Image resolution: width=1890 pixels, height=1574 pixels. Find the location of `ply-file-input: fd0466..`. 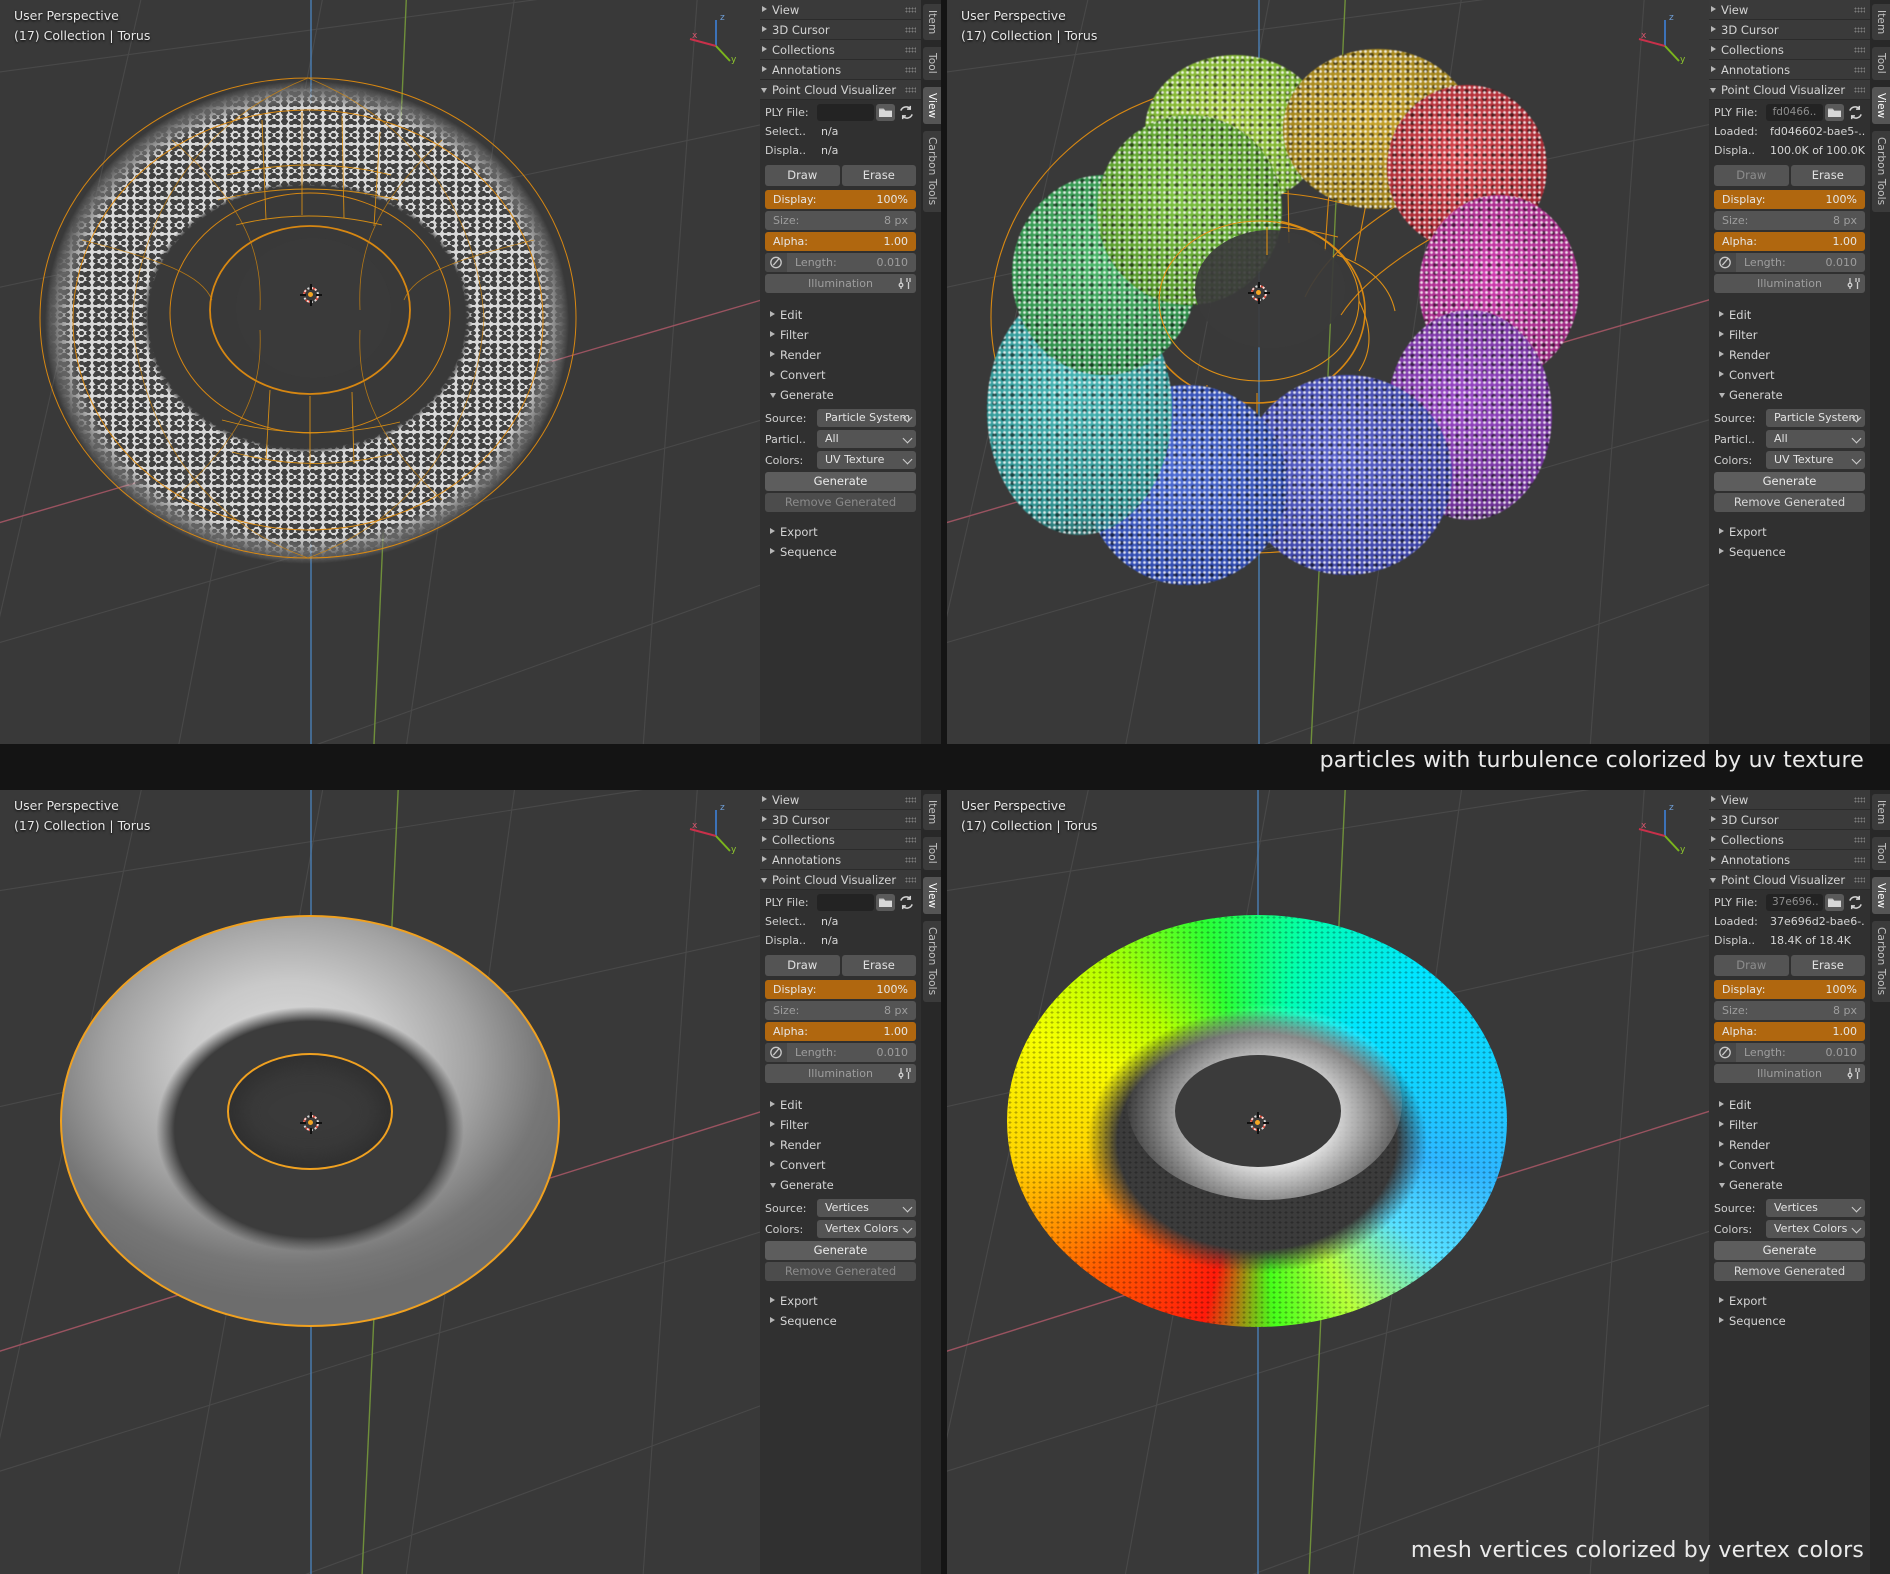

ply-file-input: fd0466.. is located at coordinates (1794, 112).